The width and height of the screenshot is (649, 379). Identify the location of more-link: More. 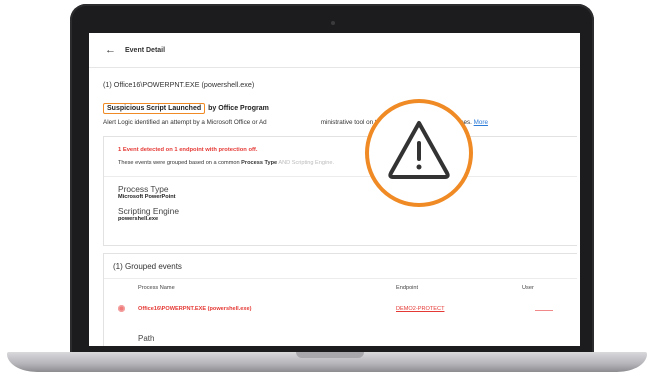
(481, 122).